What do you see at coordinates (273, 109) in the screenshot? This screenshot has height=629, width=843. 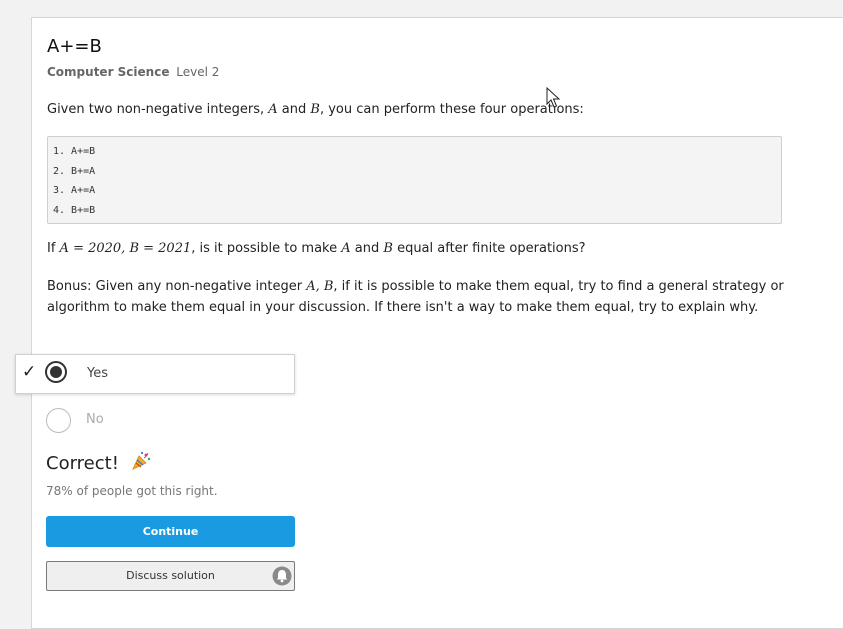 I see `var-a: A` at bounding box center [273, 109].